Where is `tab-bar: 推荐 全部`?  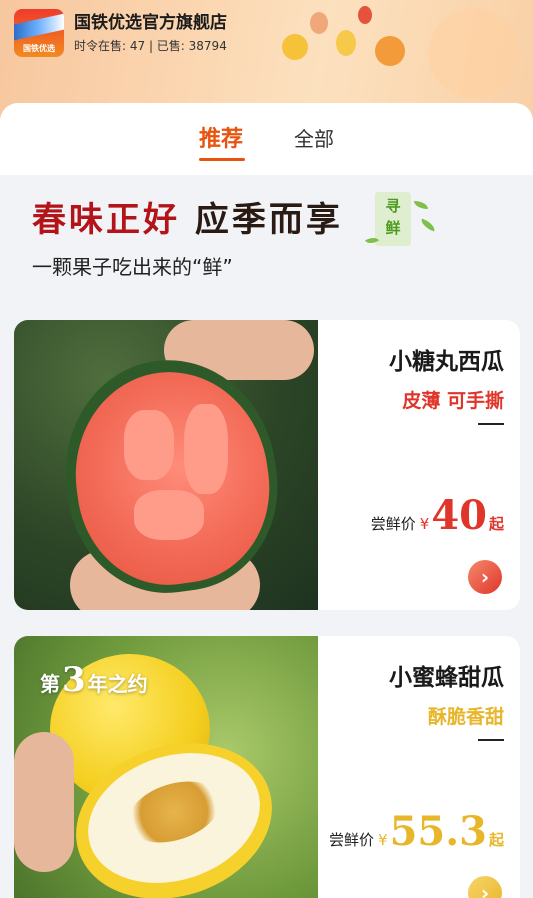
tab-bar: 推荐 全部 is located at coordinates (266, 139).